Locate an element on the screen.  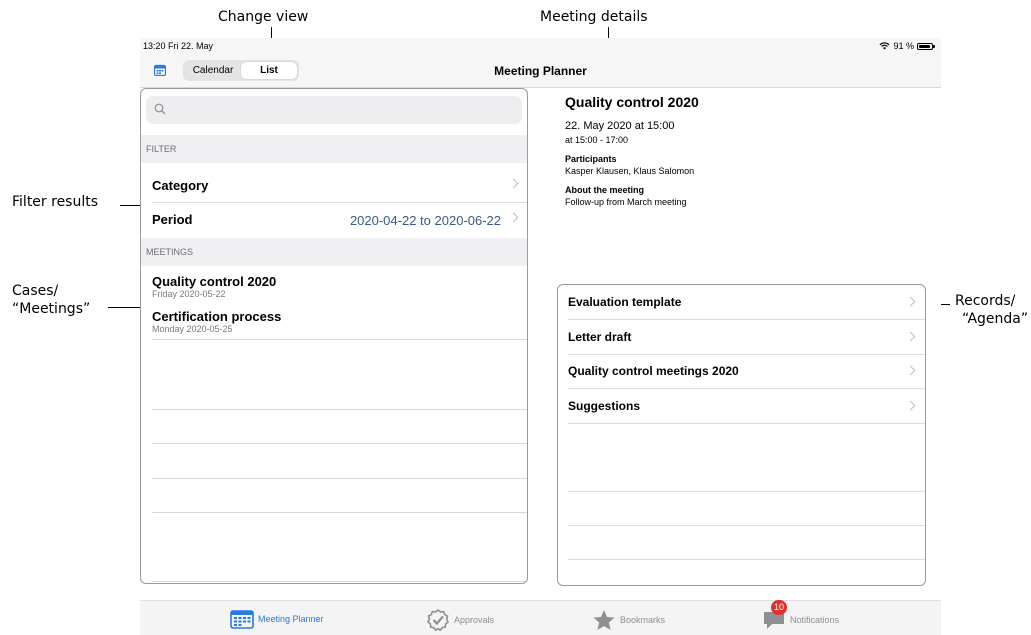
notifications-icon-wrap: 10 is located at coordinates (775, 615).